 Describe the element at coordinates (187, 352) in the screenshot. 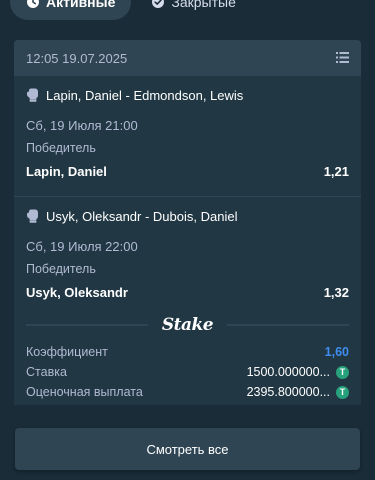

I see `summary-odds-row: Коэффициент 1,60` at that location.